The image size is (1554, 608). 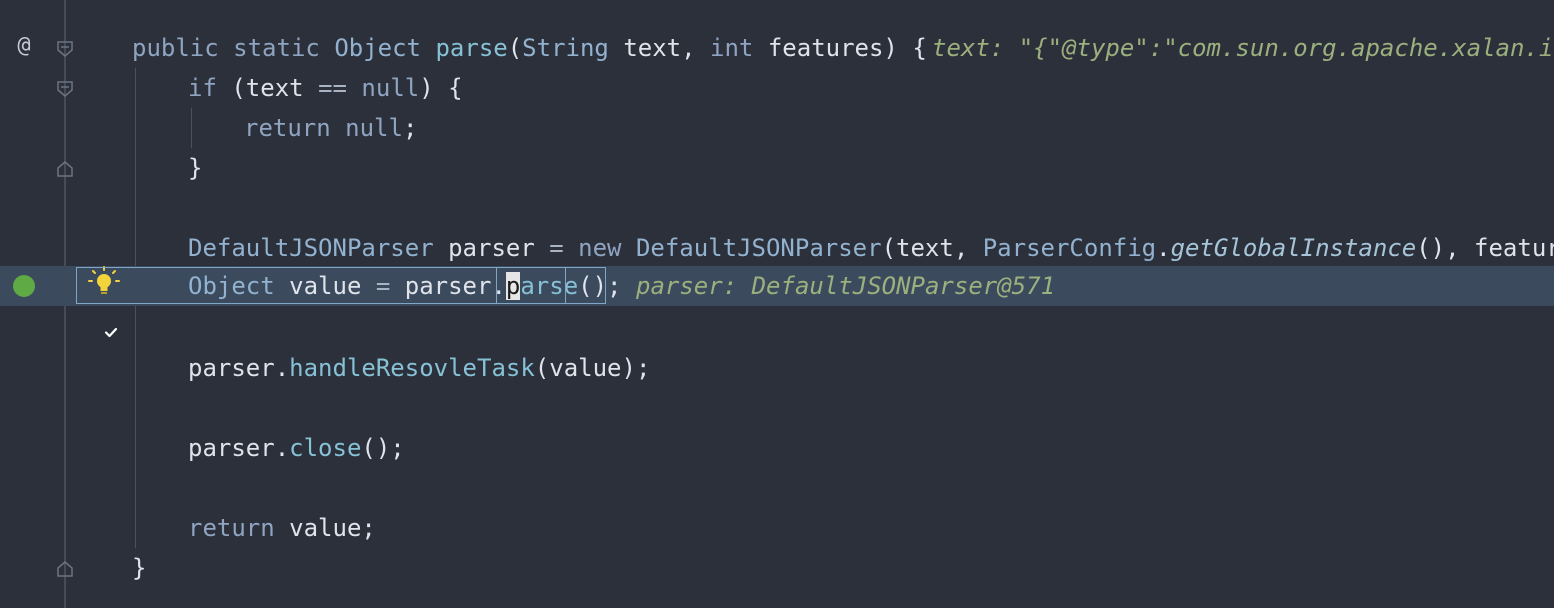 What do you see at coordinates (513, 286) in the screenshot?
I see `text-caret: p` at bounding box center [513, 286].